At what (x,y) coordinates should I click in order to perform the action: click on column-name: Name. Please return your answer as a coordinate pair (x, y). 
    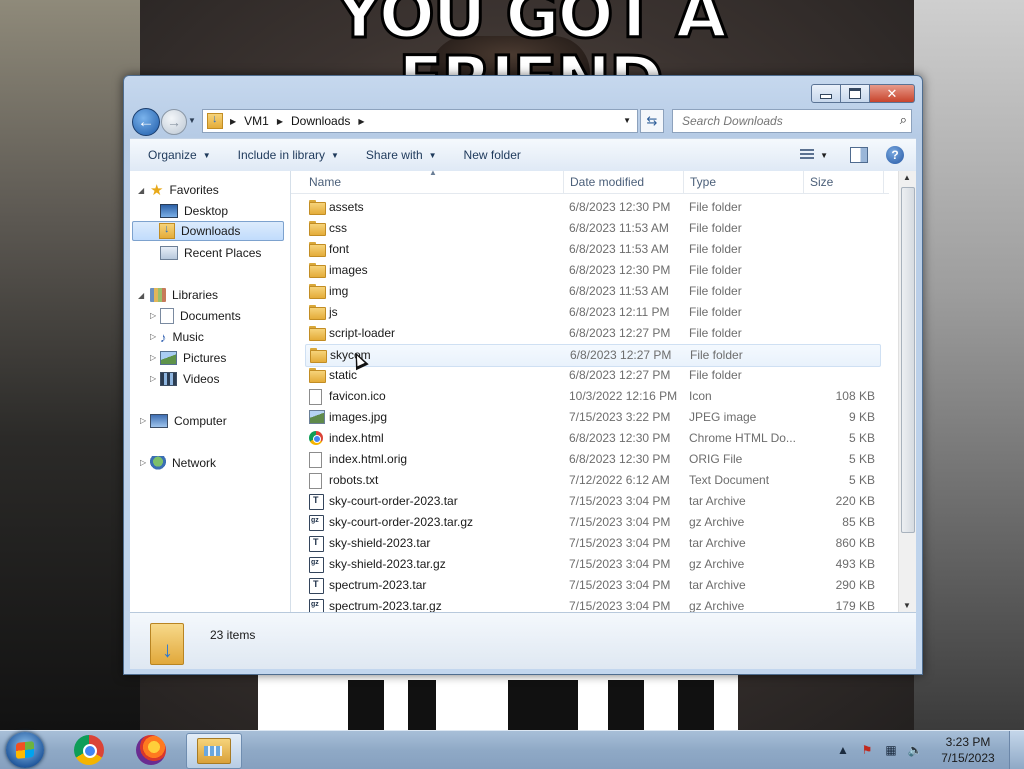
    Looking at the image, I should click on (325, 182).